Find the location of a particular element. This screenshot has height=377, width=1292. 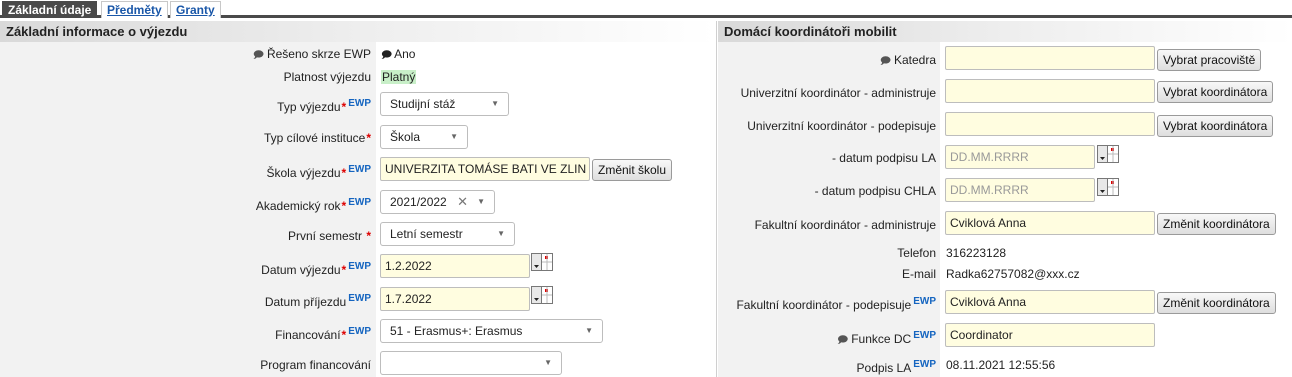

validity-value: Platný is located at coordinates (399, 77).